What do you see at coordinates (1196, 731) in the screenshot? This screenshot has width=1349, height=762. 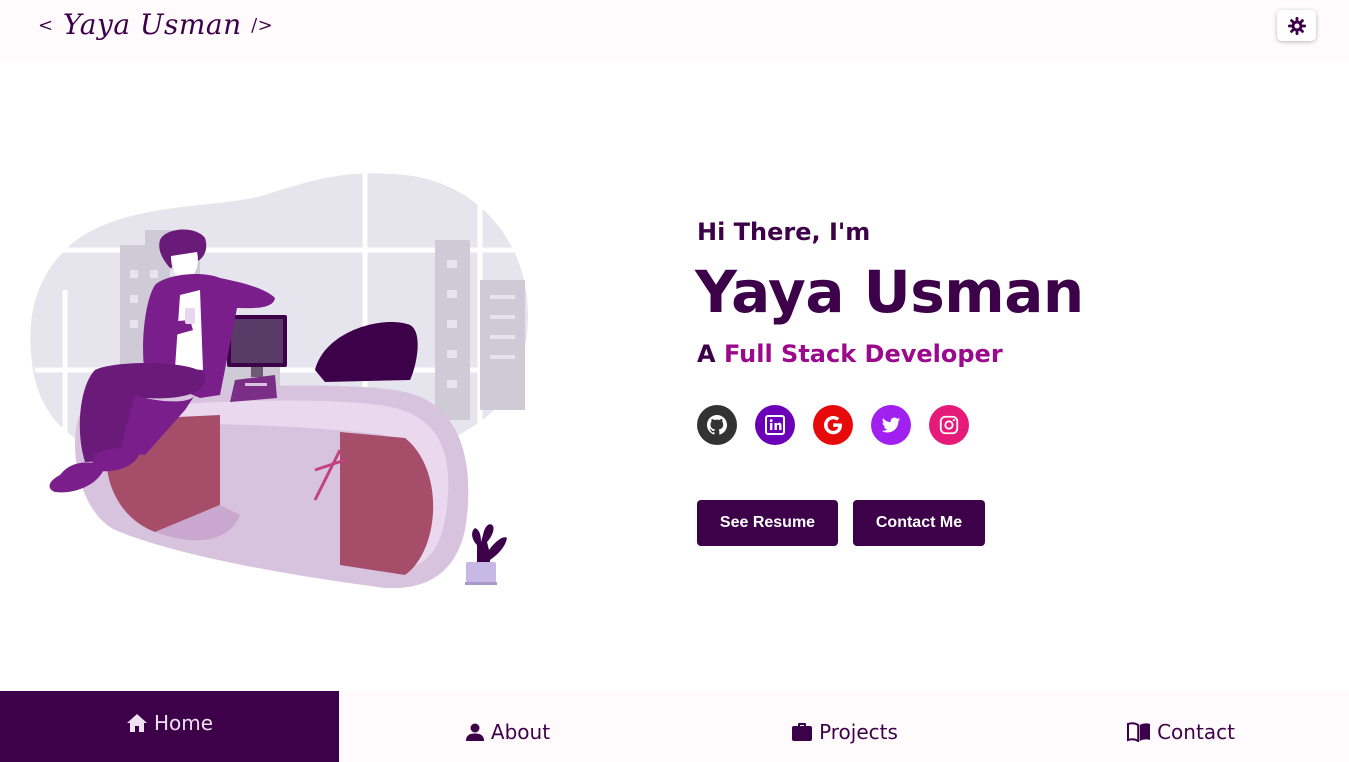 I see `nav-contact-label: Contact` at bounding box center [1196, 731].